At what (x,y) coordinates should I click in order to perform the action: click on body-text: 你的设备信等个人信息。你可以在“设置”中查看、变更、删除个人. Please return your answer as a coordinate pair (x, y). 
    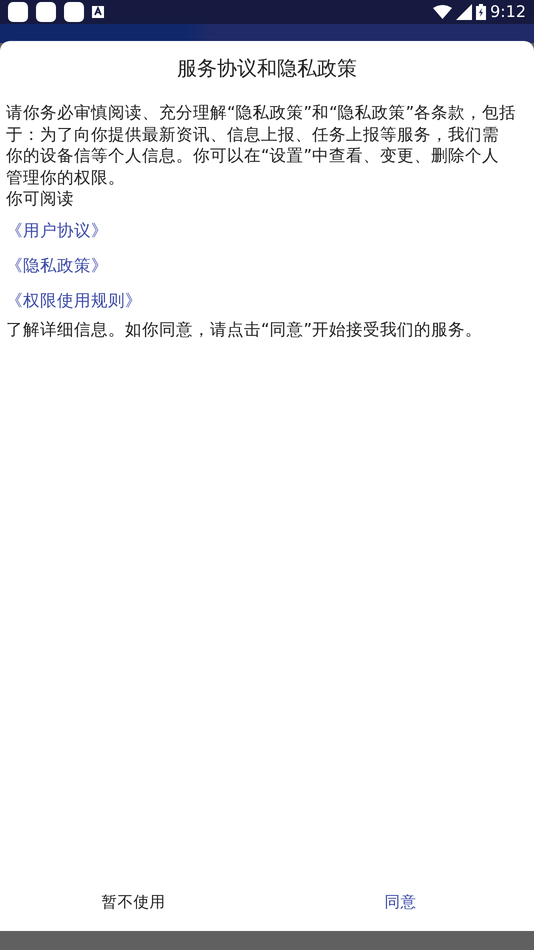
    Looking at the image, I should click on (253, 155).